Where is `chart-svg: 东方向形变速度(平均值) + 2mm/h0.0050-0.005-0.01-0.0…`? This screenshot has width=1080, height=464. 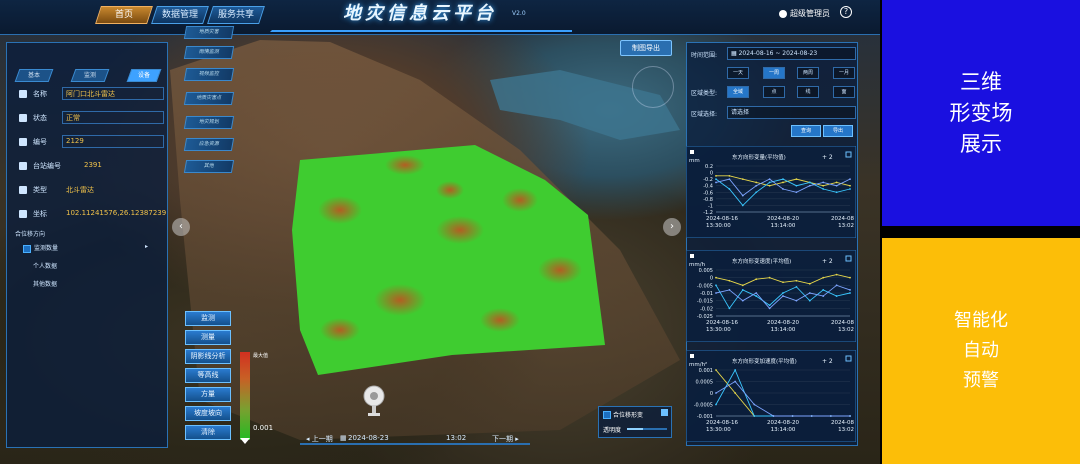
chart-svg: 东方向形变速度(平均值) + 2mm/h0.0050-0.005-0.01-0.0… is located at coordinates (771, 296).